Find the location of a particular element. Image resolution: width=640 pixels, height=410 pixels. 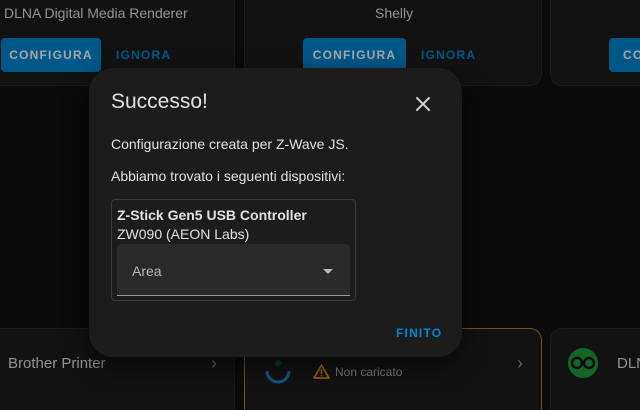

device-model: ZW090 (AEON Labs) is located at coordinates (183, 234).